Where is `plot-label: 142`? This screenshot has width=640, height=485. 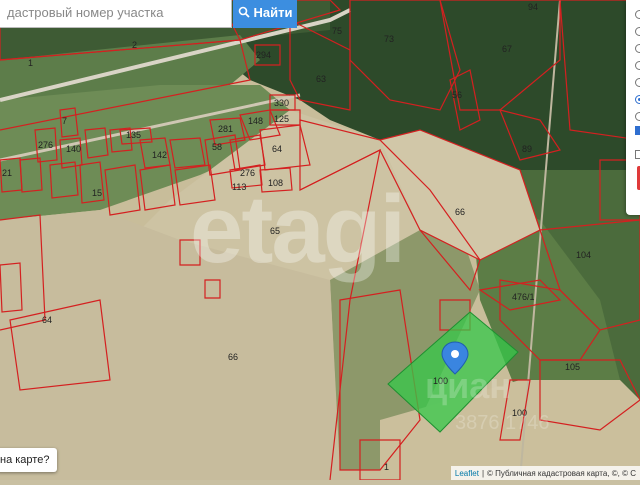 plot-label: 142 is located at coordinates (159, 155).